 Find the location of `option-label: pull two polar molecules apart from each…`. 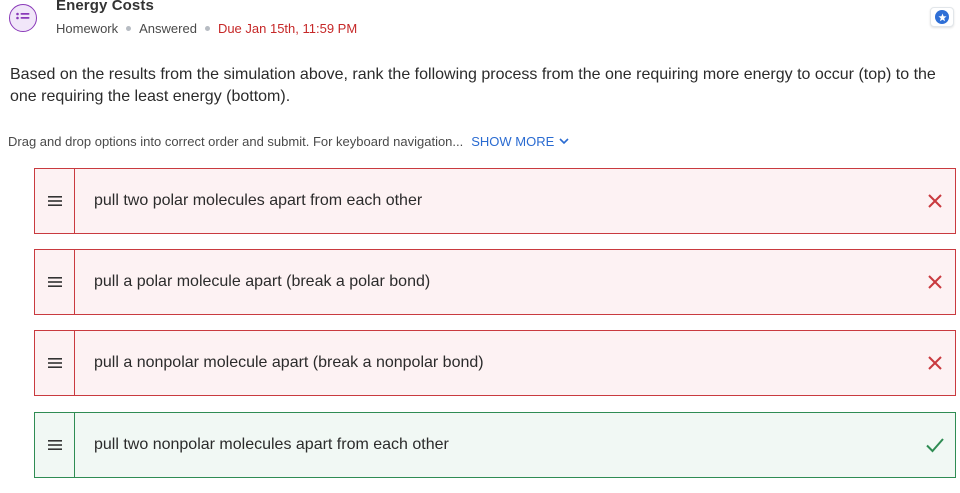

option-label: pull two polar molecules apart from each… is located at coordinates (258, 200).